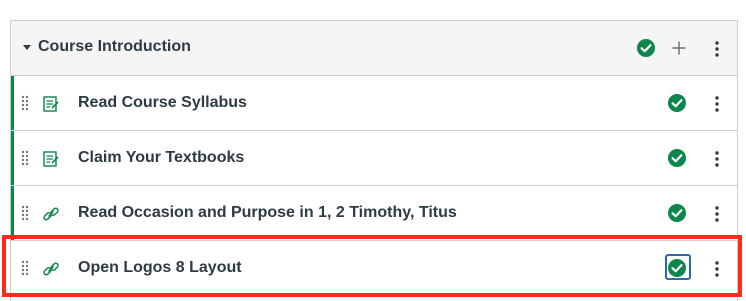 The width and height of the screenshot is (746, 301). What do you see at coordinates (161, 158) in the screenshot?
I see `item-title: Claim Your Textbooks` at bounding box center [161, 158].